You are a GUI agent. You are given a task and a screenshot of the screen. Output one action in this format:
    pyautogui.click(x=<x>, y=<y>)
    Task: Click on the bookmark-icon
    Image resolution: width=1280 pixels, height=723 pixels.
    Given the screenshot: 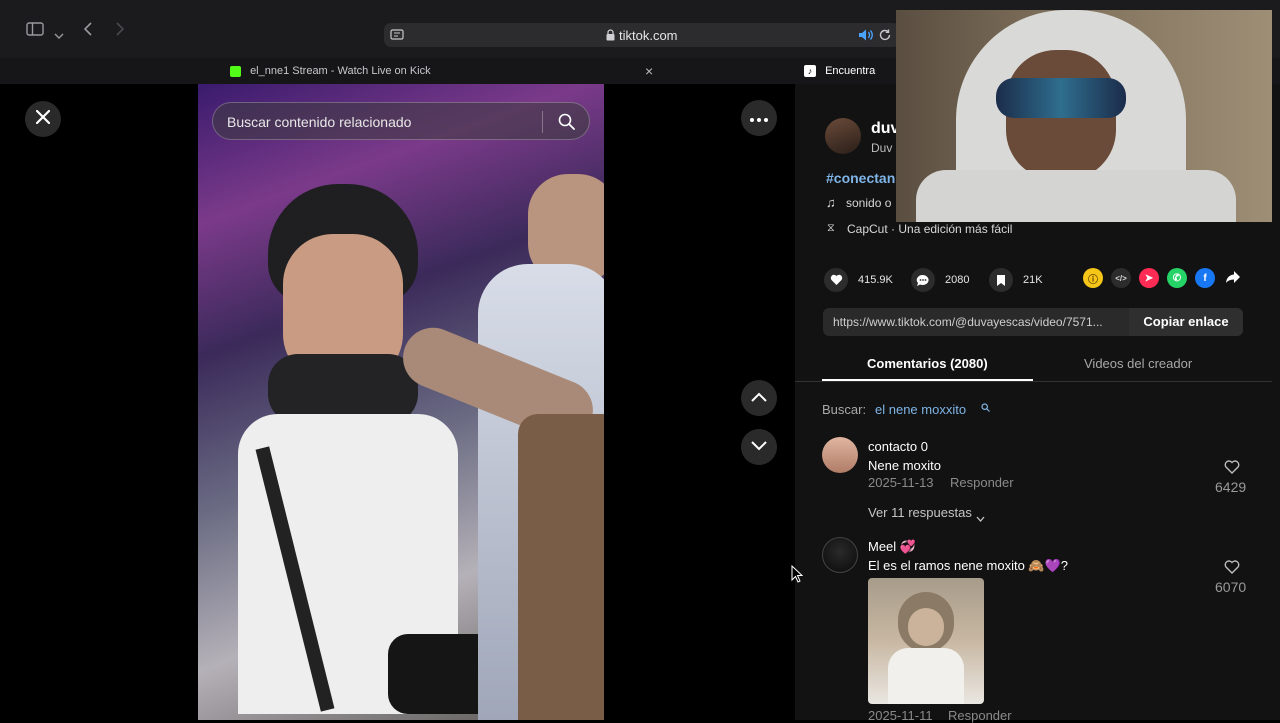 What is the action you would take?
    pyautogui.click(x=1001, y=280)
    